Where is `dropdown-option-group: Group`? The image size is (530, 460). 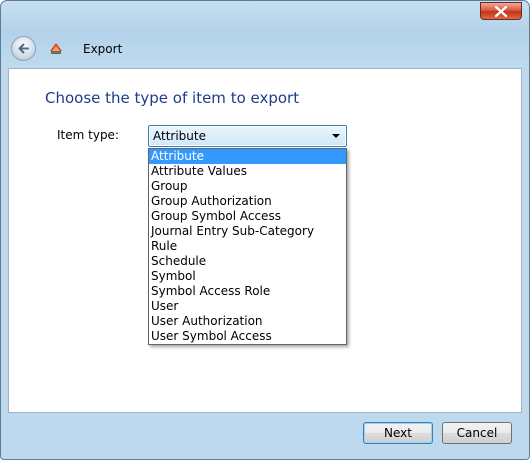
dropdown-option-group: Group is located at coordinates (247, 186).